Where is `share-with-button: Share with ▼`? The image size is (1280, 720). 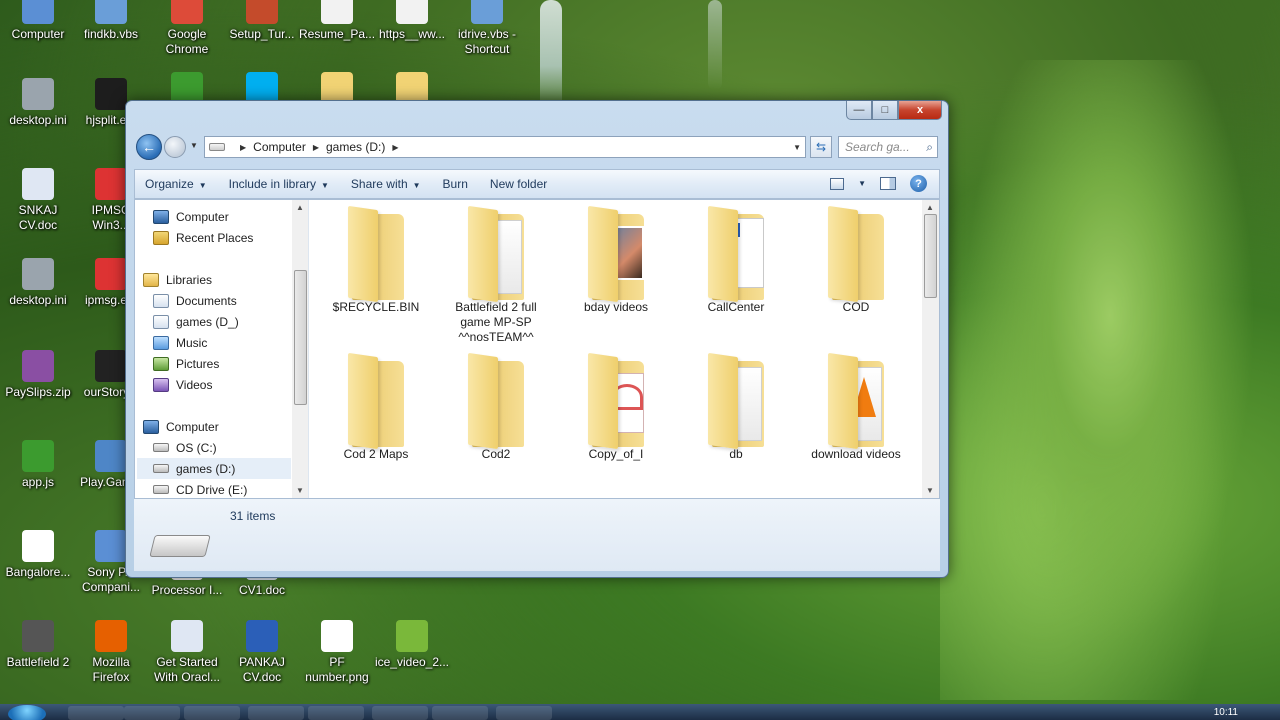
share-with-button: Share with ▼ is located at coordinates (386, 184).